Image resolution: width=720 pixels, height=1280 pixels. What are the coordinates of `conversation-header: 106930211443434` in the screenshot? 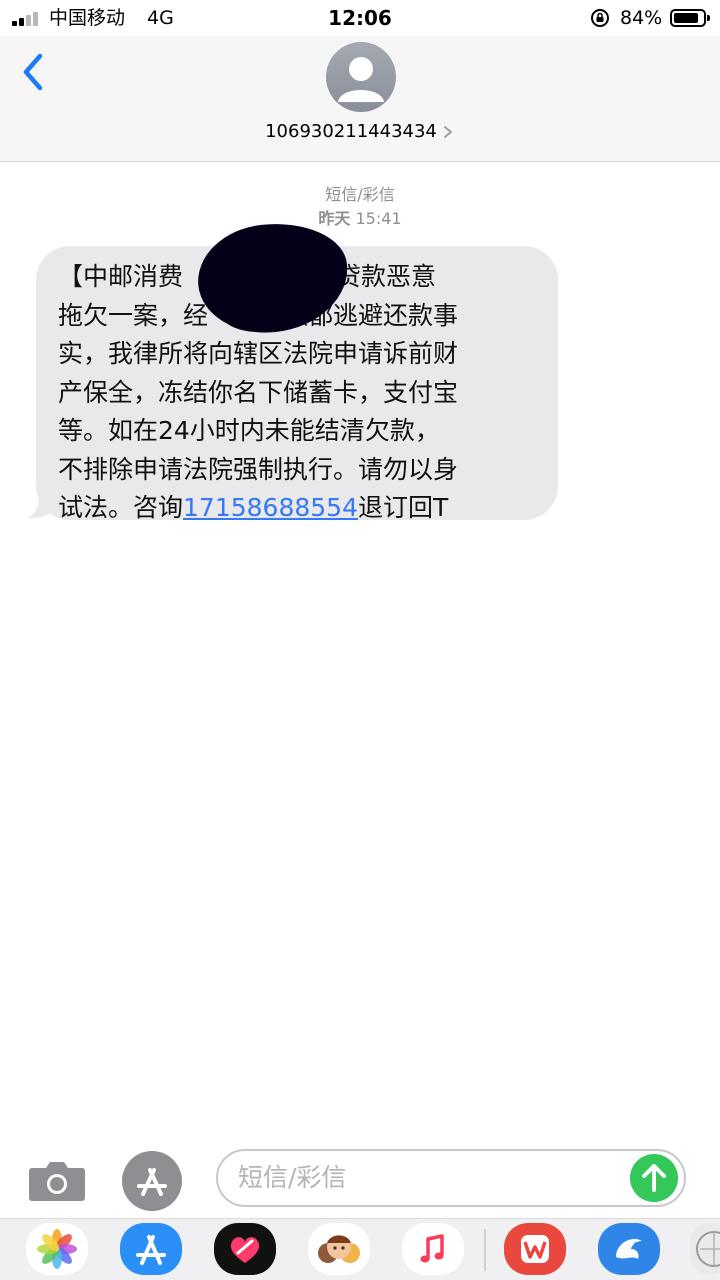 It's located at (360, 99).